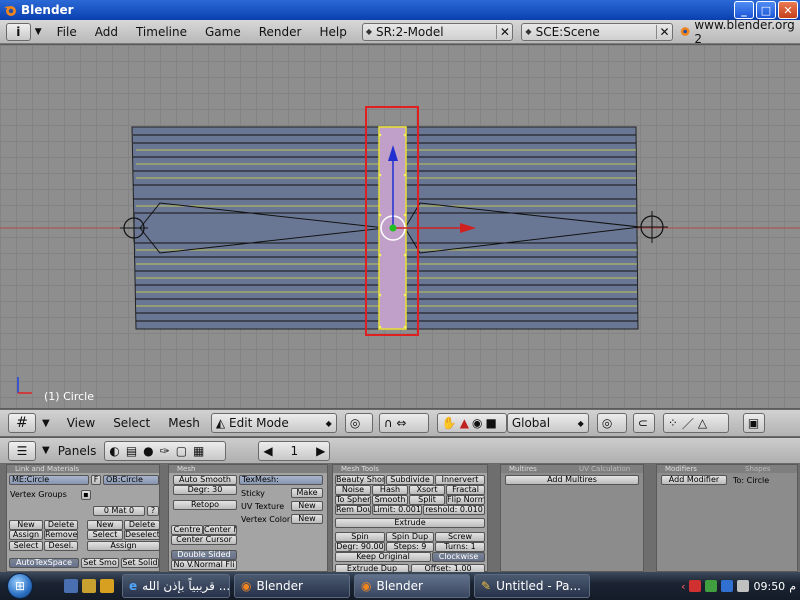 The height and width of the screenshot is (600, 800). What do you see at coordinates (71, 586) in the screenshot?
I see `show-desktop-icon` at bounding box center [71, 586].